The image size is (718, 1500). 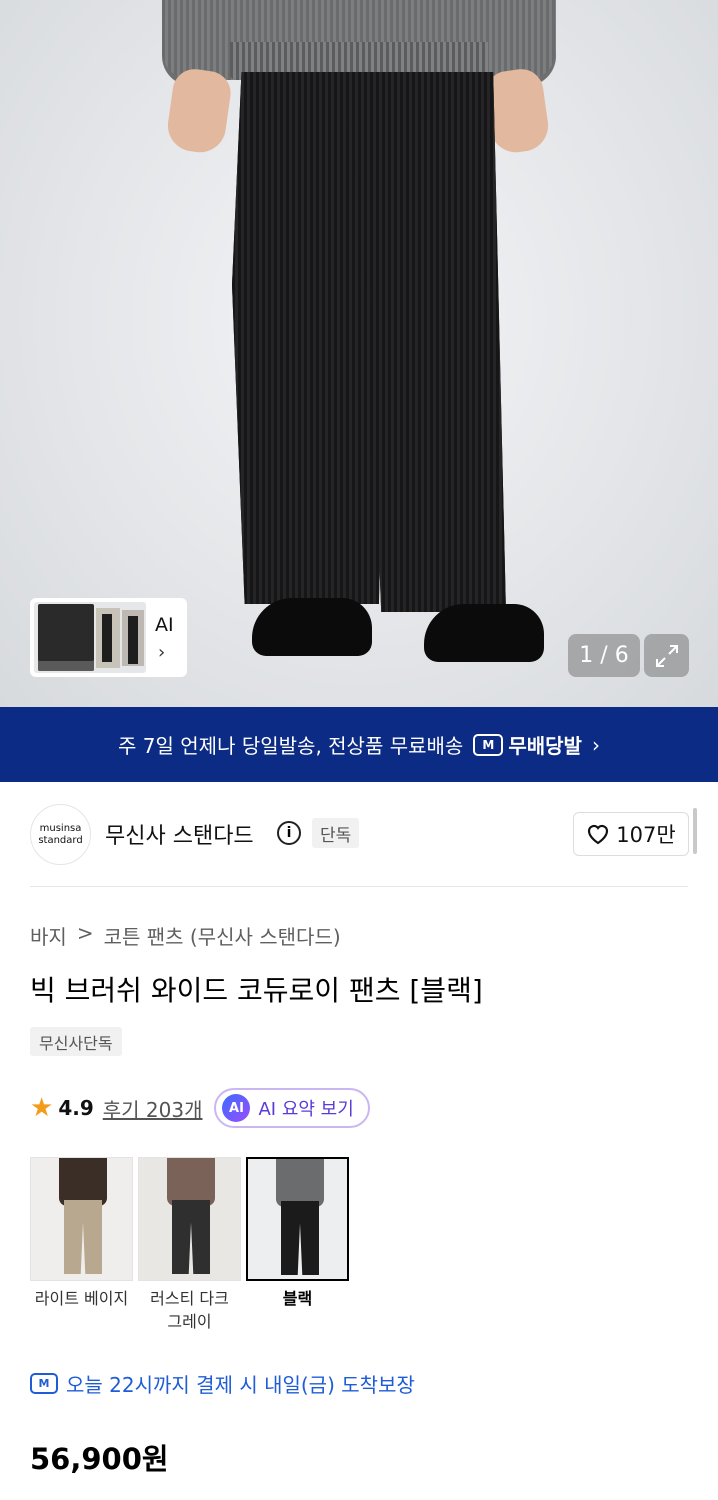 What do you see at coordinates (359, 886) in the screenshot?
I see `divider` at bounding box center [359, 886].